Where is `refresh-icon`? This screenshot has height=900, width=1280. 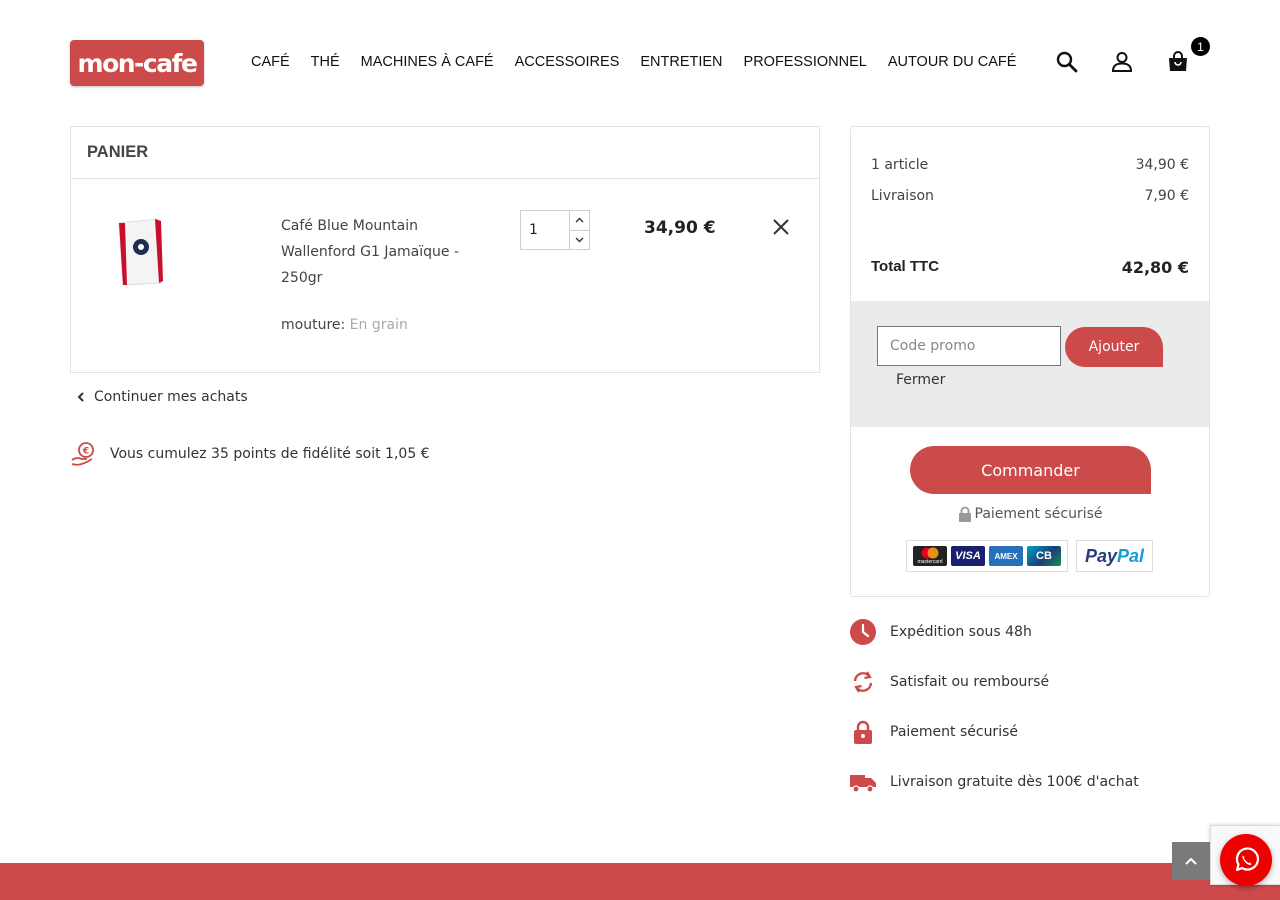 refresh-icon is located at coordinates (863, 682).